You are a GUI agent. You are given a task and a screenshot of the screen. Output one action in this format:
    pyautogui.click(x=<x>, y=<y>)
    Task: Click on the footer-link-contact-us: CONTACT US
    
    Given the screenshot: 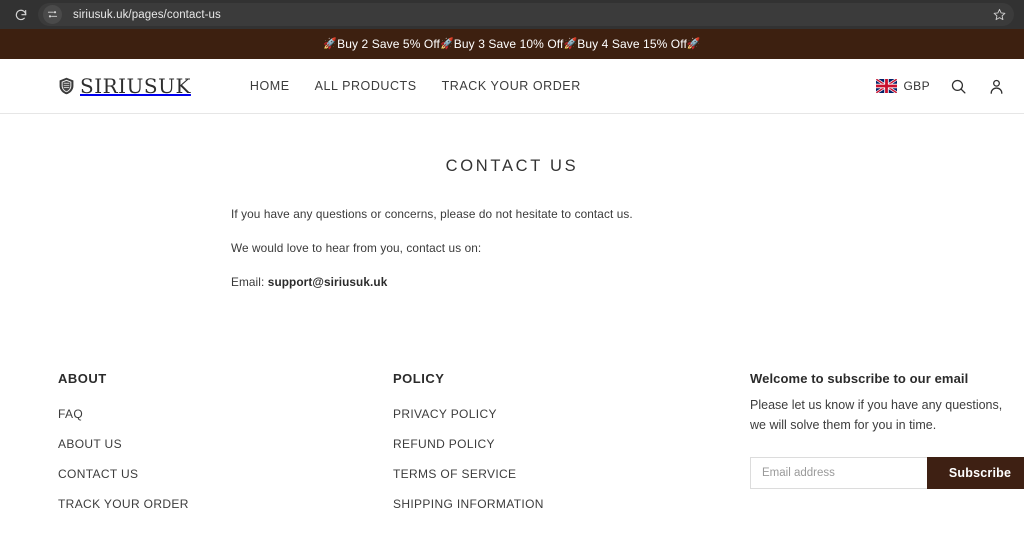 What is the action you would take?
    pyautogui.click(x=225, y=474)
    